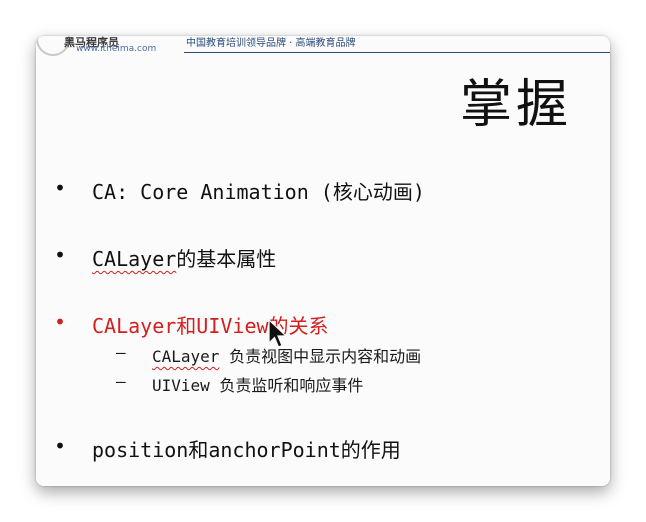  Describe the element at coordinates (286, 385) in the screenshot. I see `sub-bullet-rest: 负责监听和响应事件` at that location.